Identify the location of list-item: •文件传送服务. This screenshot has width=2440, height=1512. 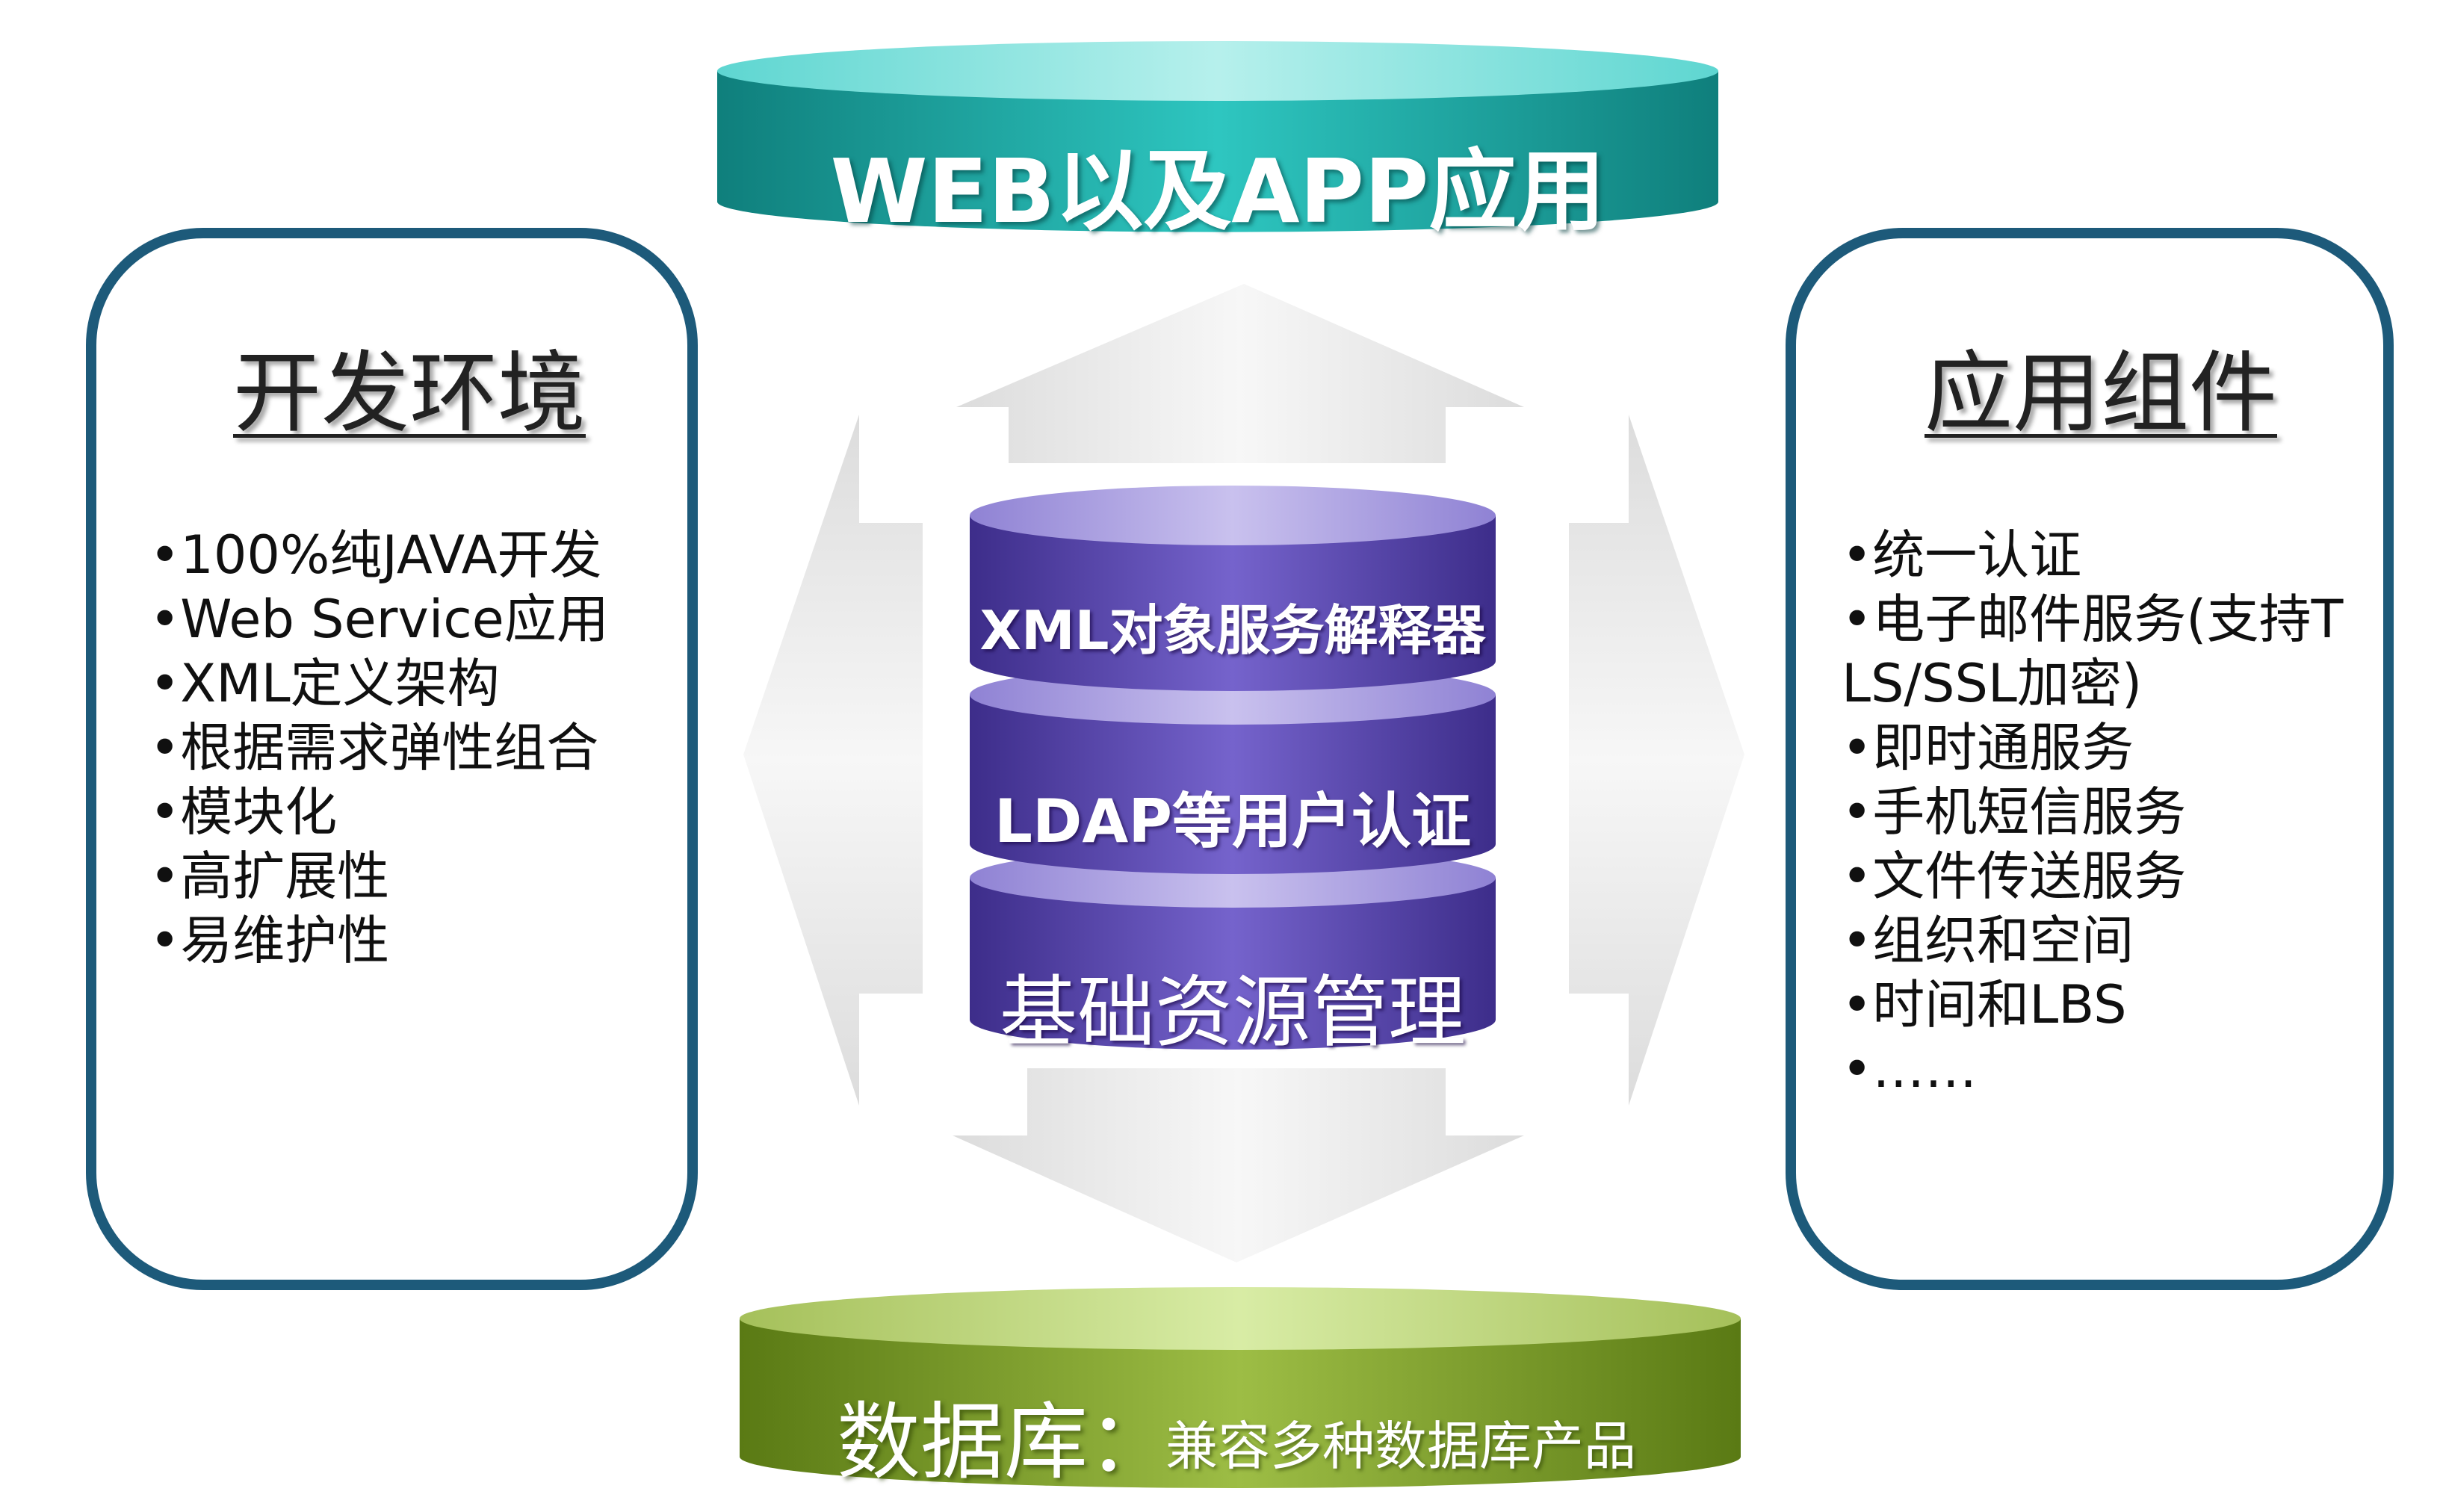
(2014, 876).